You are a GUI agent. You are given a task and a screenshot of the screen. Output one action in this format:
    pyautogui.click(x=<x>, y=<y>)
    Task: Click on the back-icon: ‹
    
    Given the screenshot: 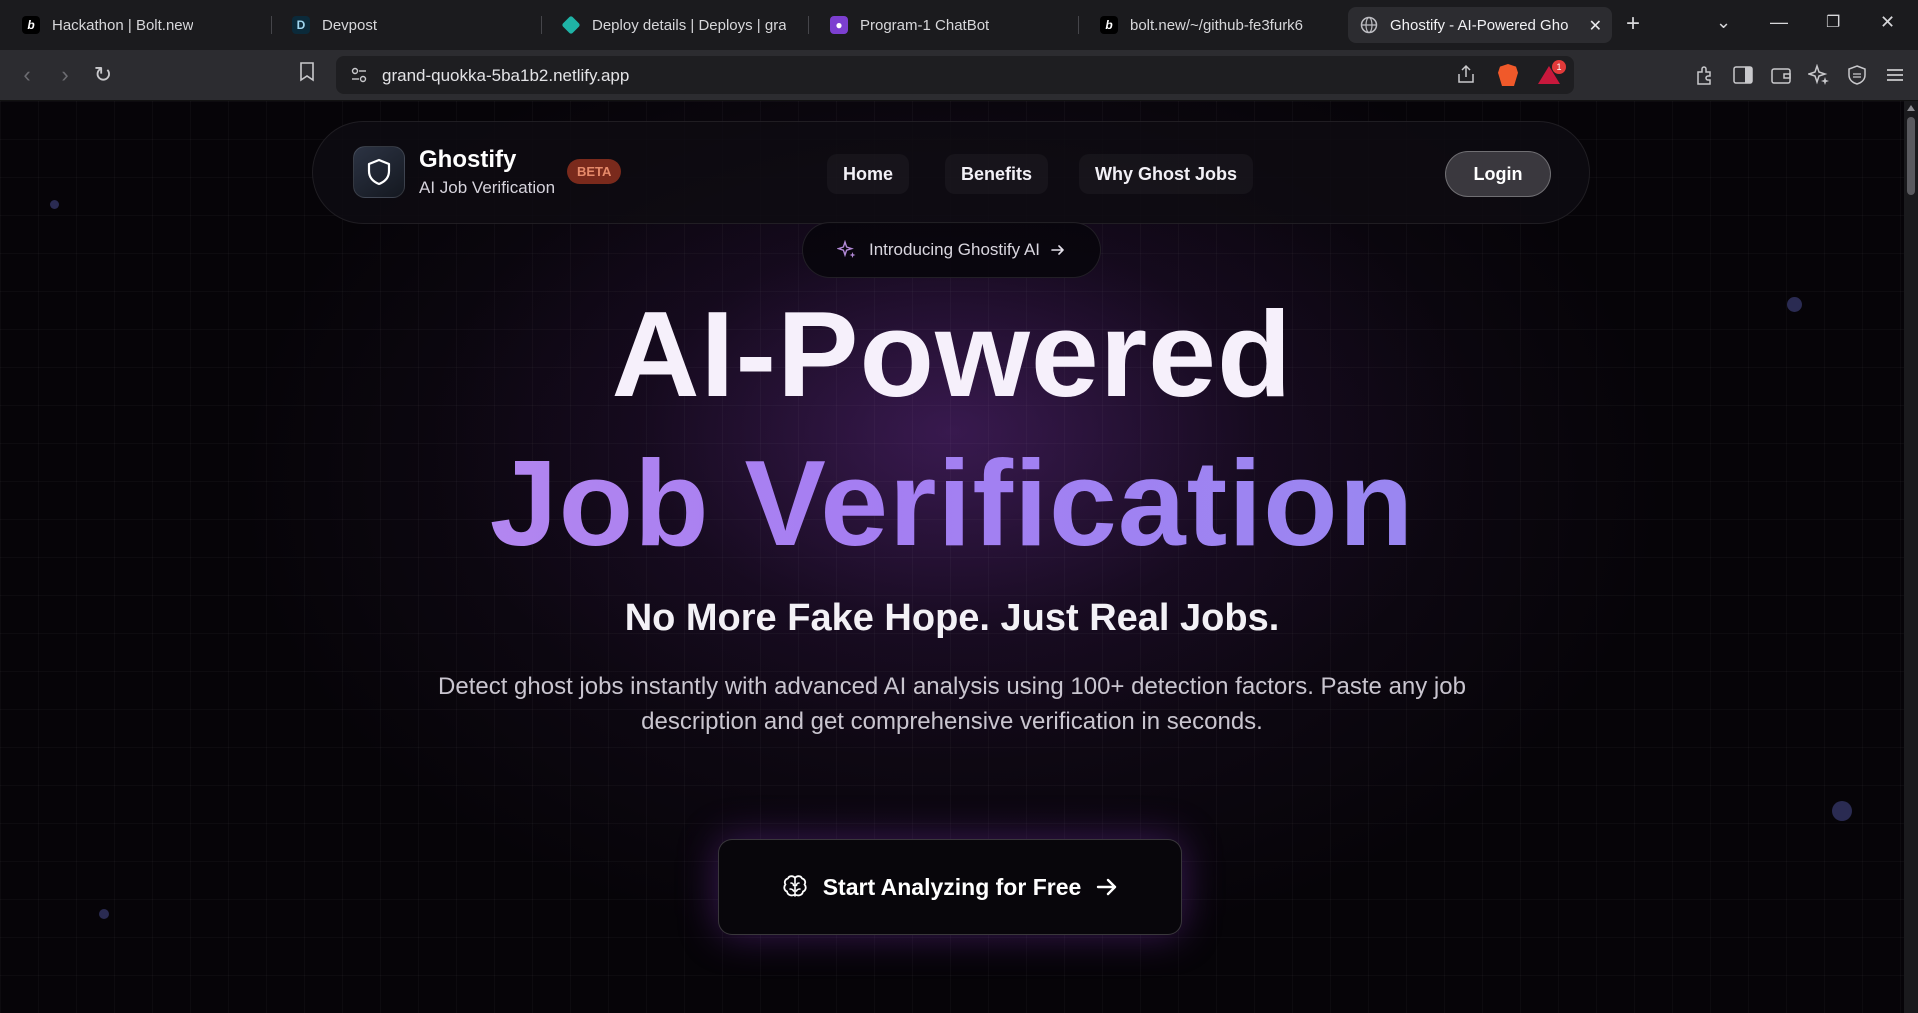 What is the action you would take?
    pyautogui.click(x=27, y=75)
    